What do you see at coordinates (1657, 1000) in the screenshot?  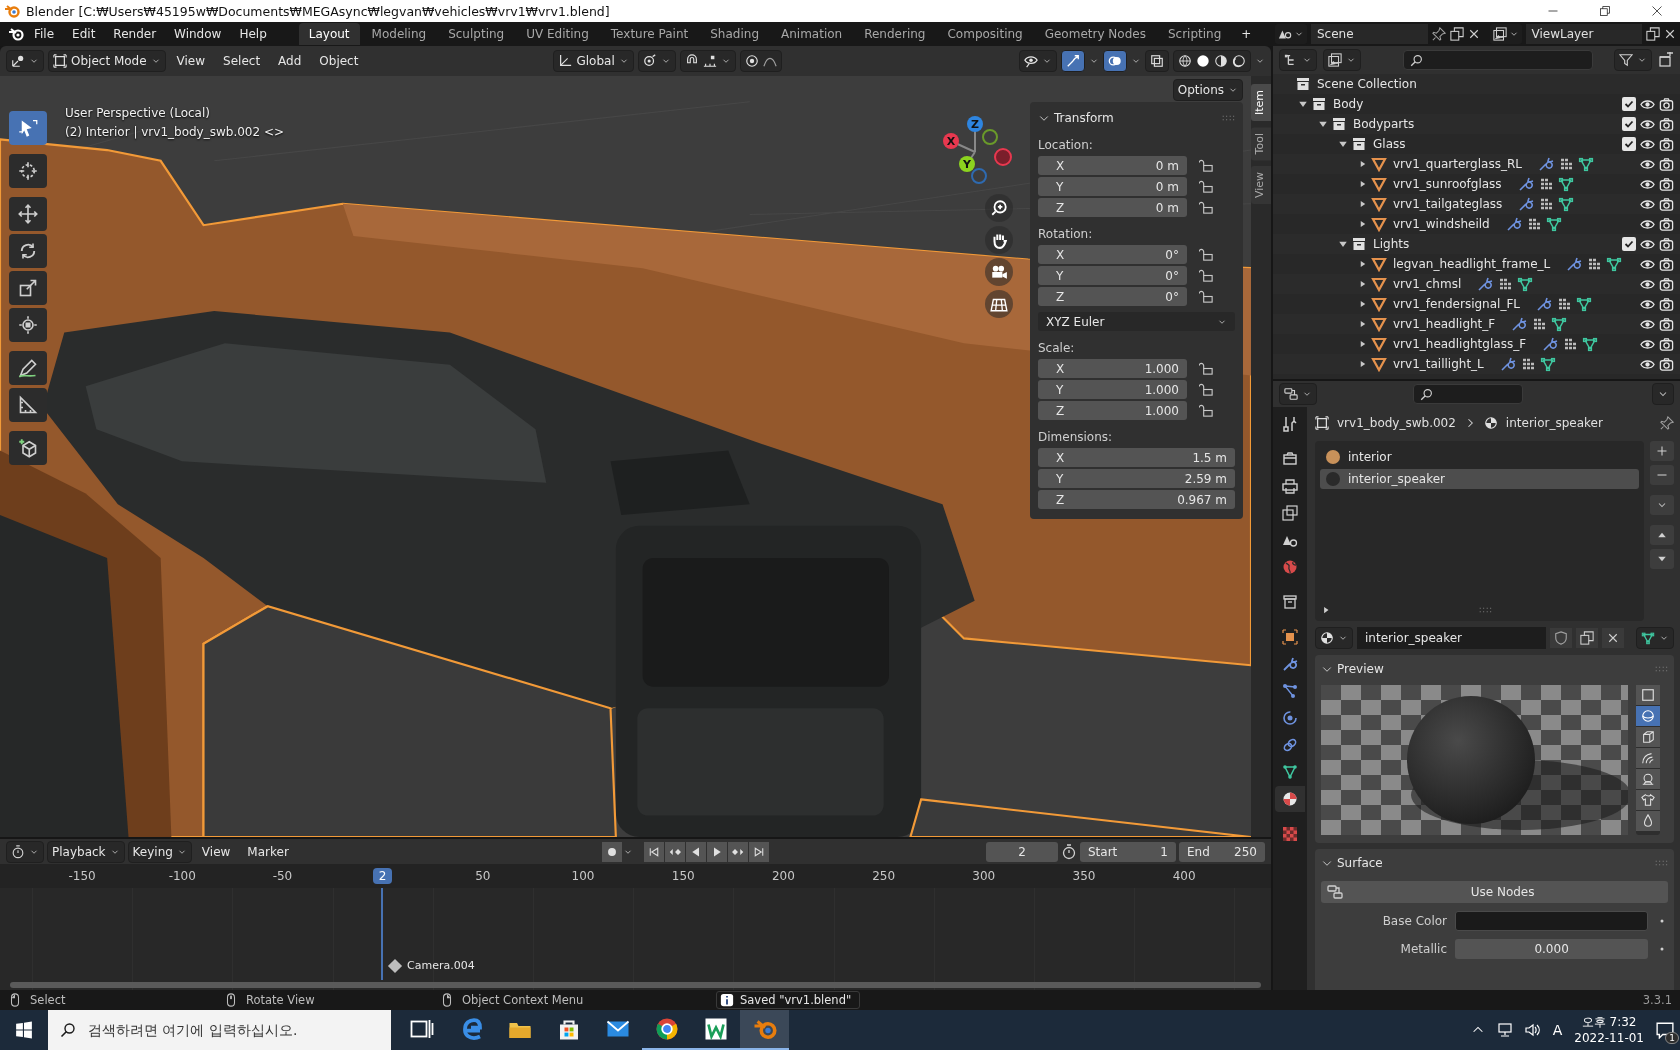 I see `version-label: 3.3.1` at bounding box center [1657, 1000].